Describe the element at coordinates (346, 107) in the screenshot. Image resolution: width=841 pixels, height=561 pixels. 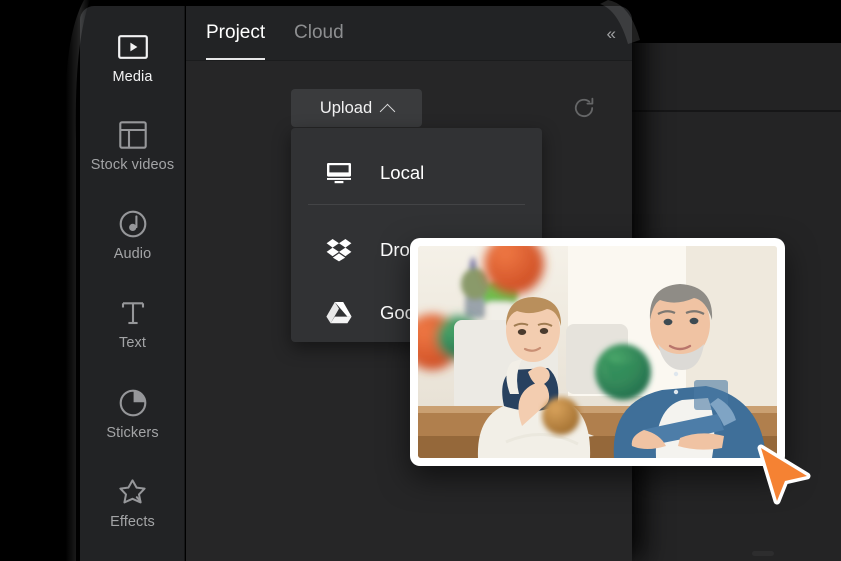
I see `upload-button-label: Upload` at that location.